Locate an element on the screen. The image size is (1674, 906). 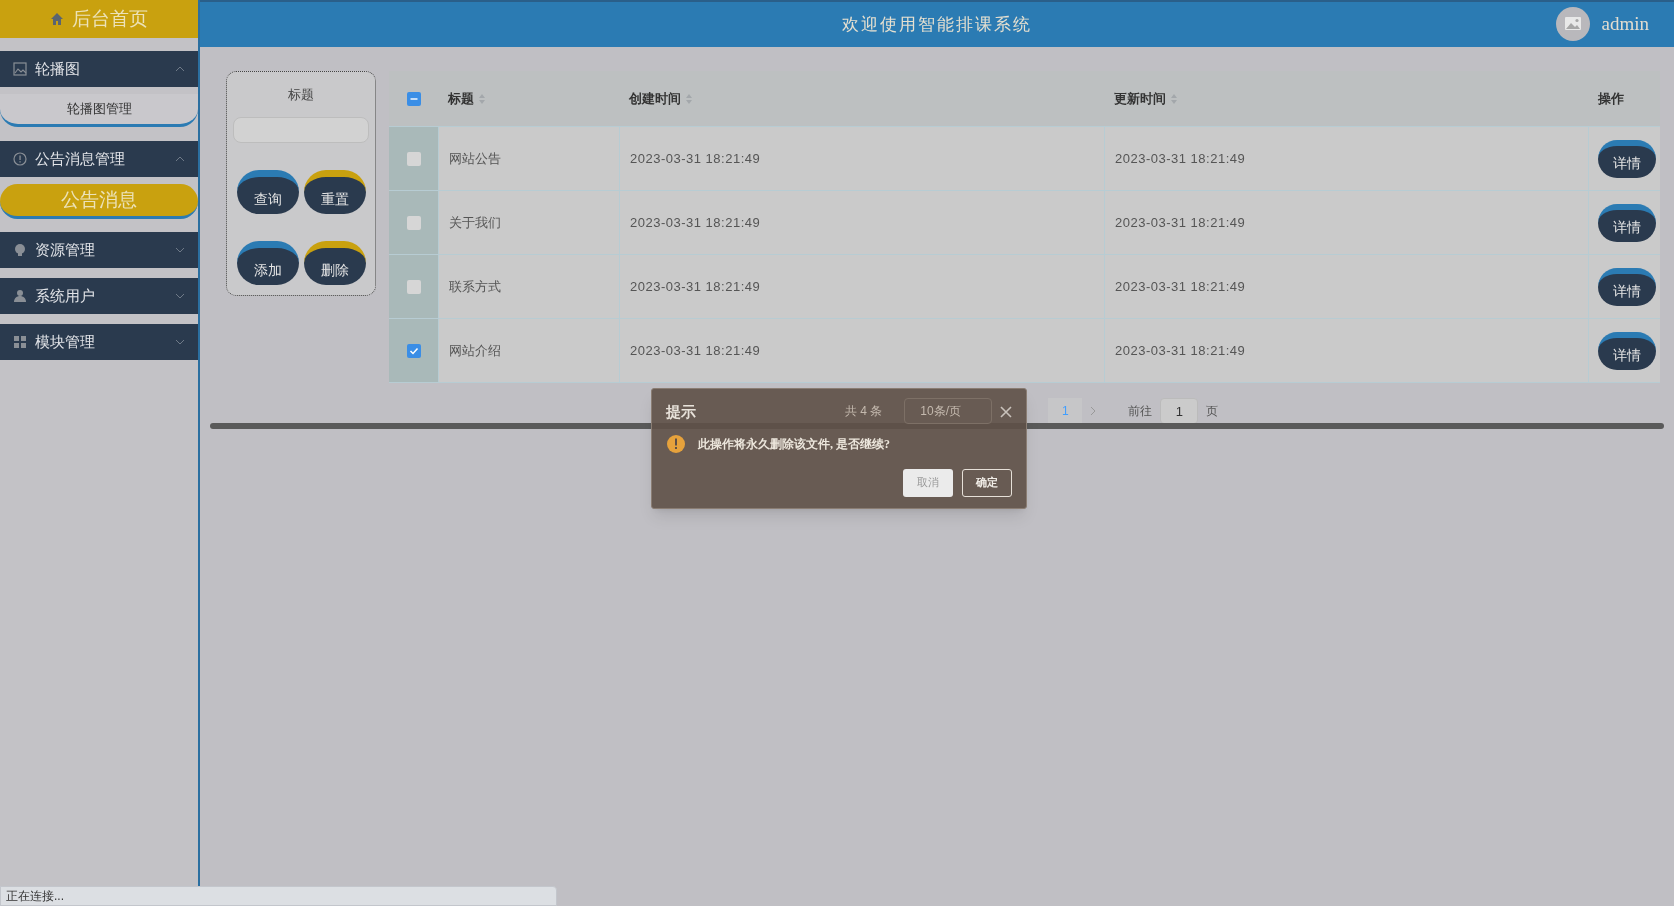
next-page-icon is located at coordinates (1093, 411).